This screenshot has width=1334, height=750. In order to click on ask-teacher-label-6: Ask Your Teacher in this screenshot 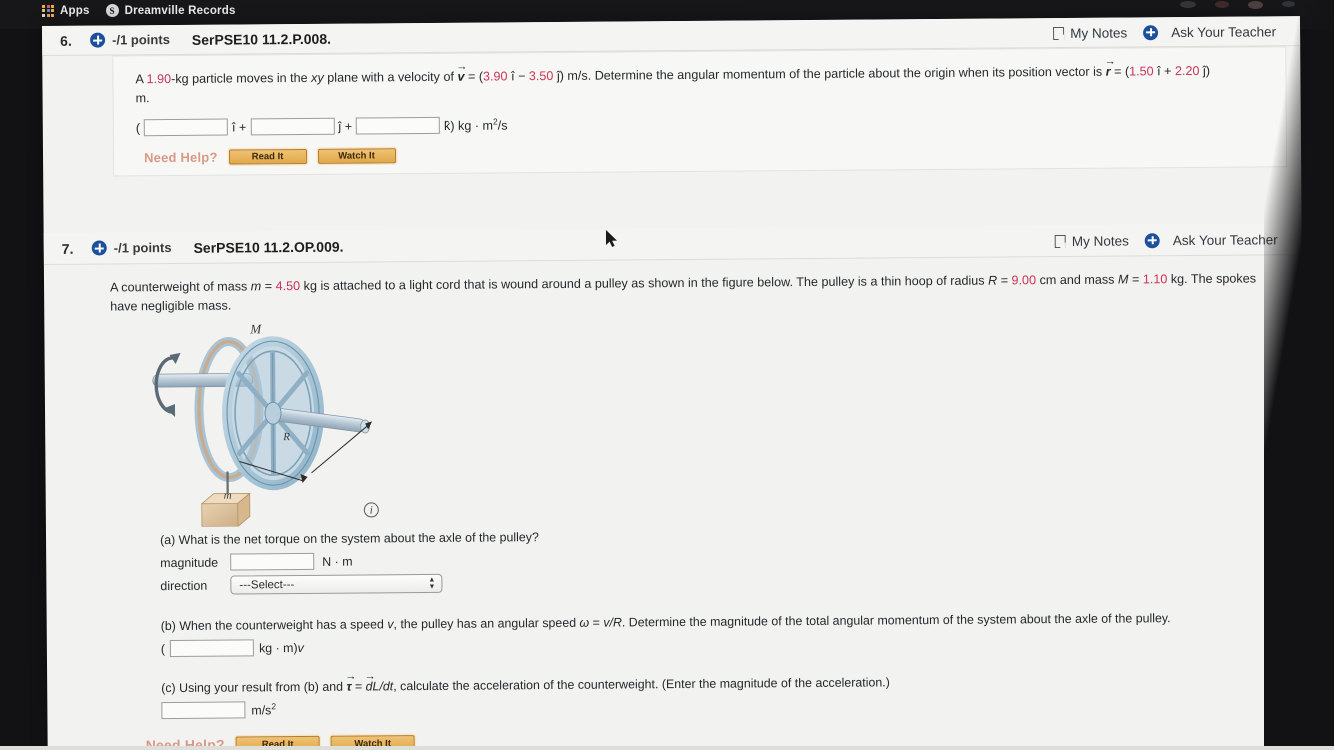, I will do `click(1224, 31)`.